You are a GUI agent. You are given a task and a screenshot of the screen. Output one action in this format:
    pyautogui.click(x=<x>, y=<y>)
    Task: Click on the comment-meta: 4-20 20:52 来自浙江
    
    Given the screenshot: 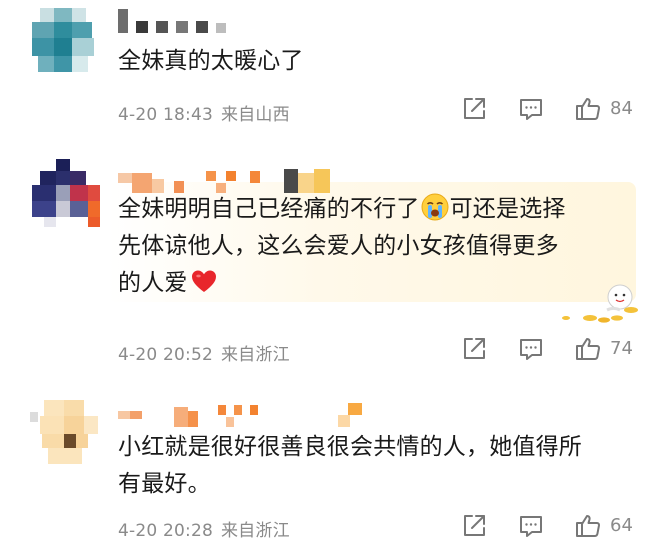 What is the action you would take?
    pyautogui.click(x=204, y=352)
    